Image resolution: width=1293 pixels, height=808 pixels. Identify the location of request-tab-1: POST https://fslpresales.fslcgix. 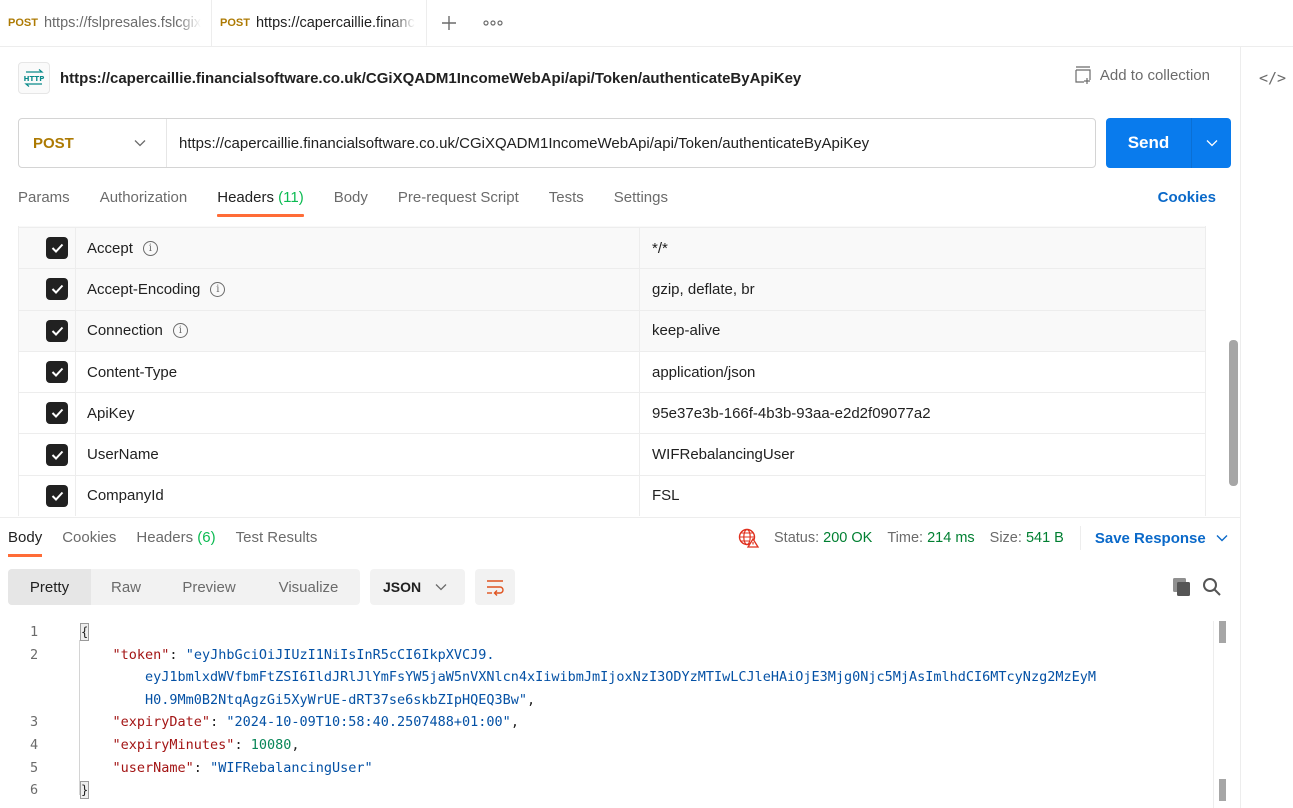
(106, 23).